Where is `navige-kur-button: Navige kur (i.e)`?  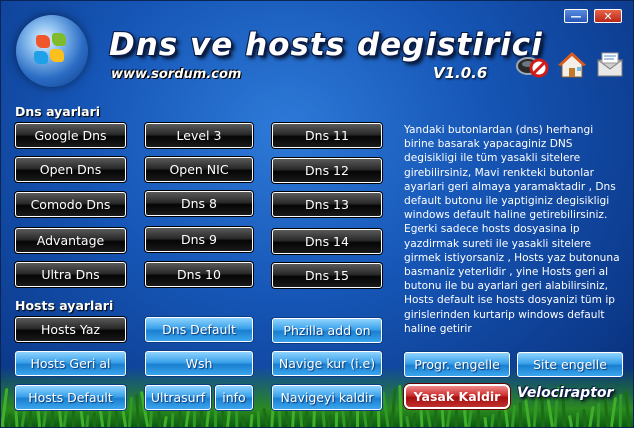
navige-kur-button: Navige kur (i.e) is located at coordinates (327, 363).